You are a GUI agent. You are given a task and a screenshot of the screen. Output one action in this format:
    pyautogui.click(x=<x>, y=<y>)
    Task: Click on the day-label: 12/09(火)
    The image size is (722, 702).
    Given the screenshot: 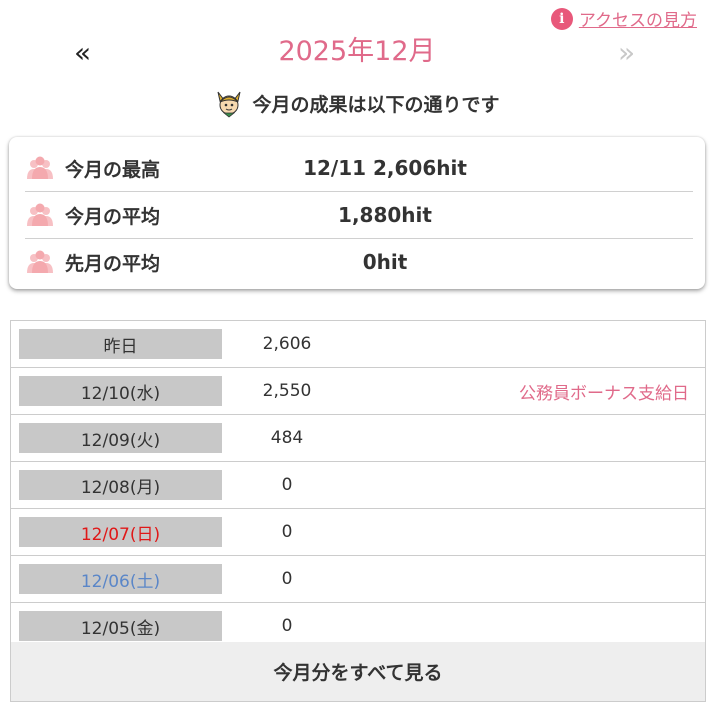 What is the action you would take?
    pyautogui.click(x=120, y=438)
    